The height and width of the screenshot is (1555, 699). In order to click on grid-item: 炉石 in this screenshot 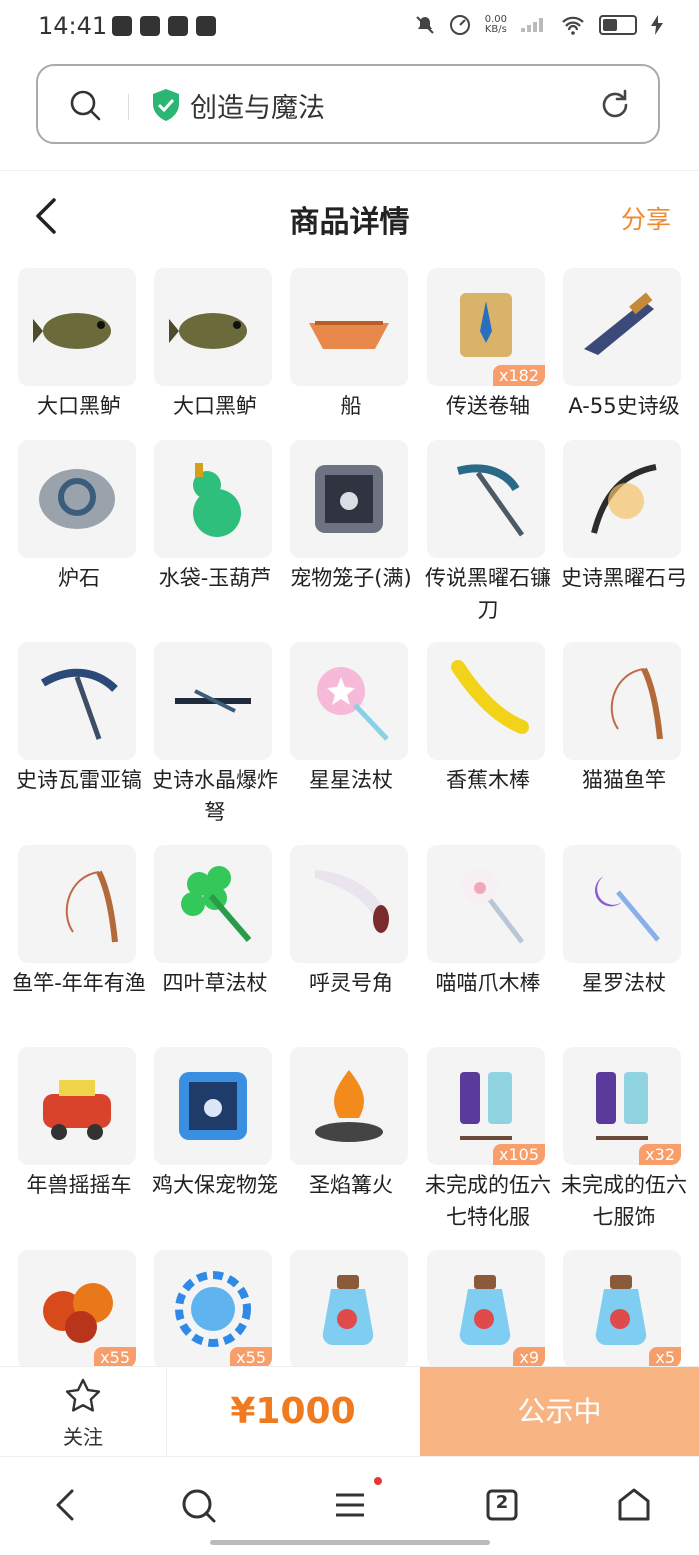, I will do `click(77, 517)`.